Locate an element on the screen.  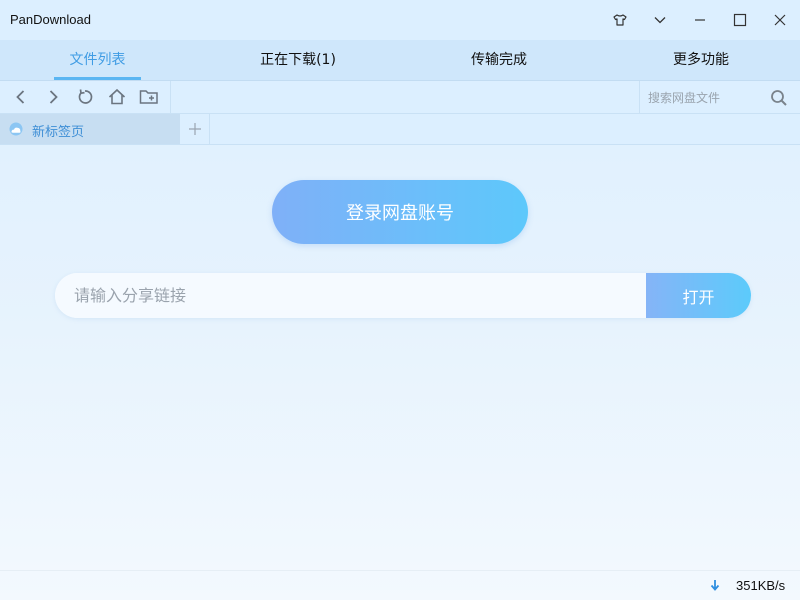
skin-button is located at coordinates (620, 20).